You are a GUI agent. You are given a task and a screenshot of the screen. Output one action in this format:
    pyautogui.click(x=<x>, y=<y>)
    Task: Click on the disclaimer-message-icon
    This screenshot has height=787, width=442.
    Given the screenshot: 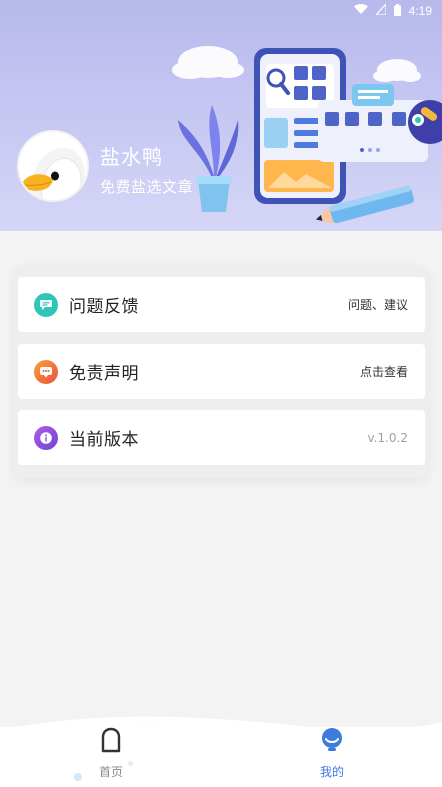 What is the action you would take?
    pyautogui.click(x=46, y=371)
    